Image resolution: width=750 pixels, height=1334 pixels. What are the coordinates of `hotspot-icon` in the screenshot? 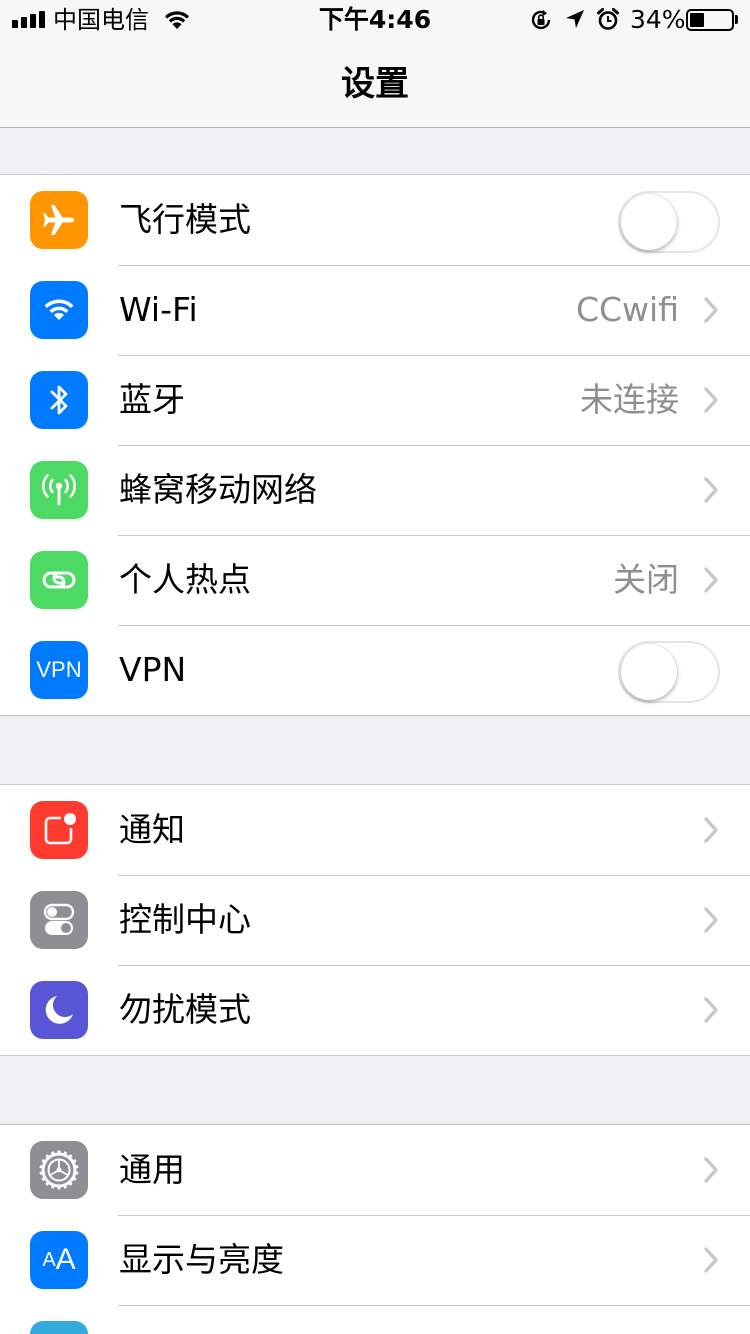 It's located at (59, 580).